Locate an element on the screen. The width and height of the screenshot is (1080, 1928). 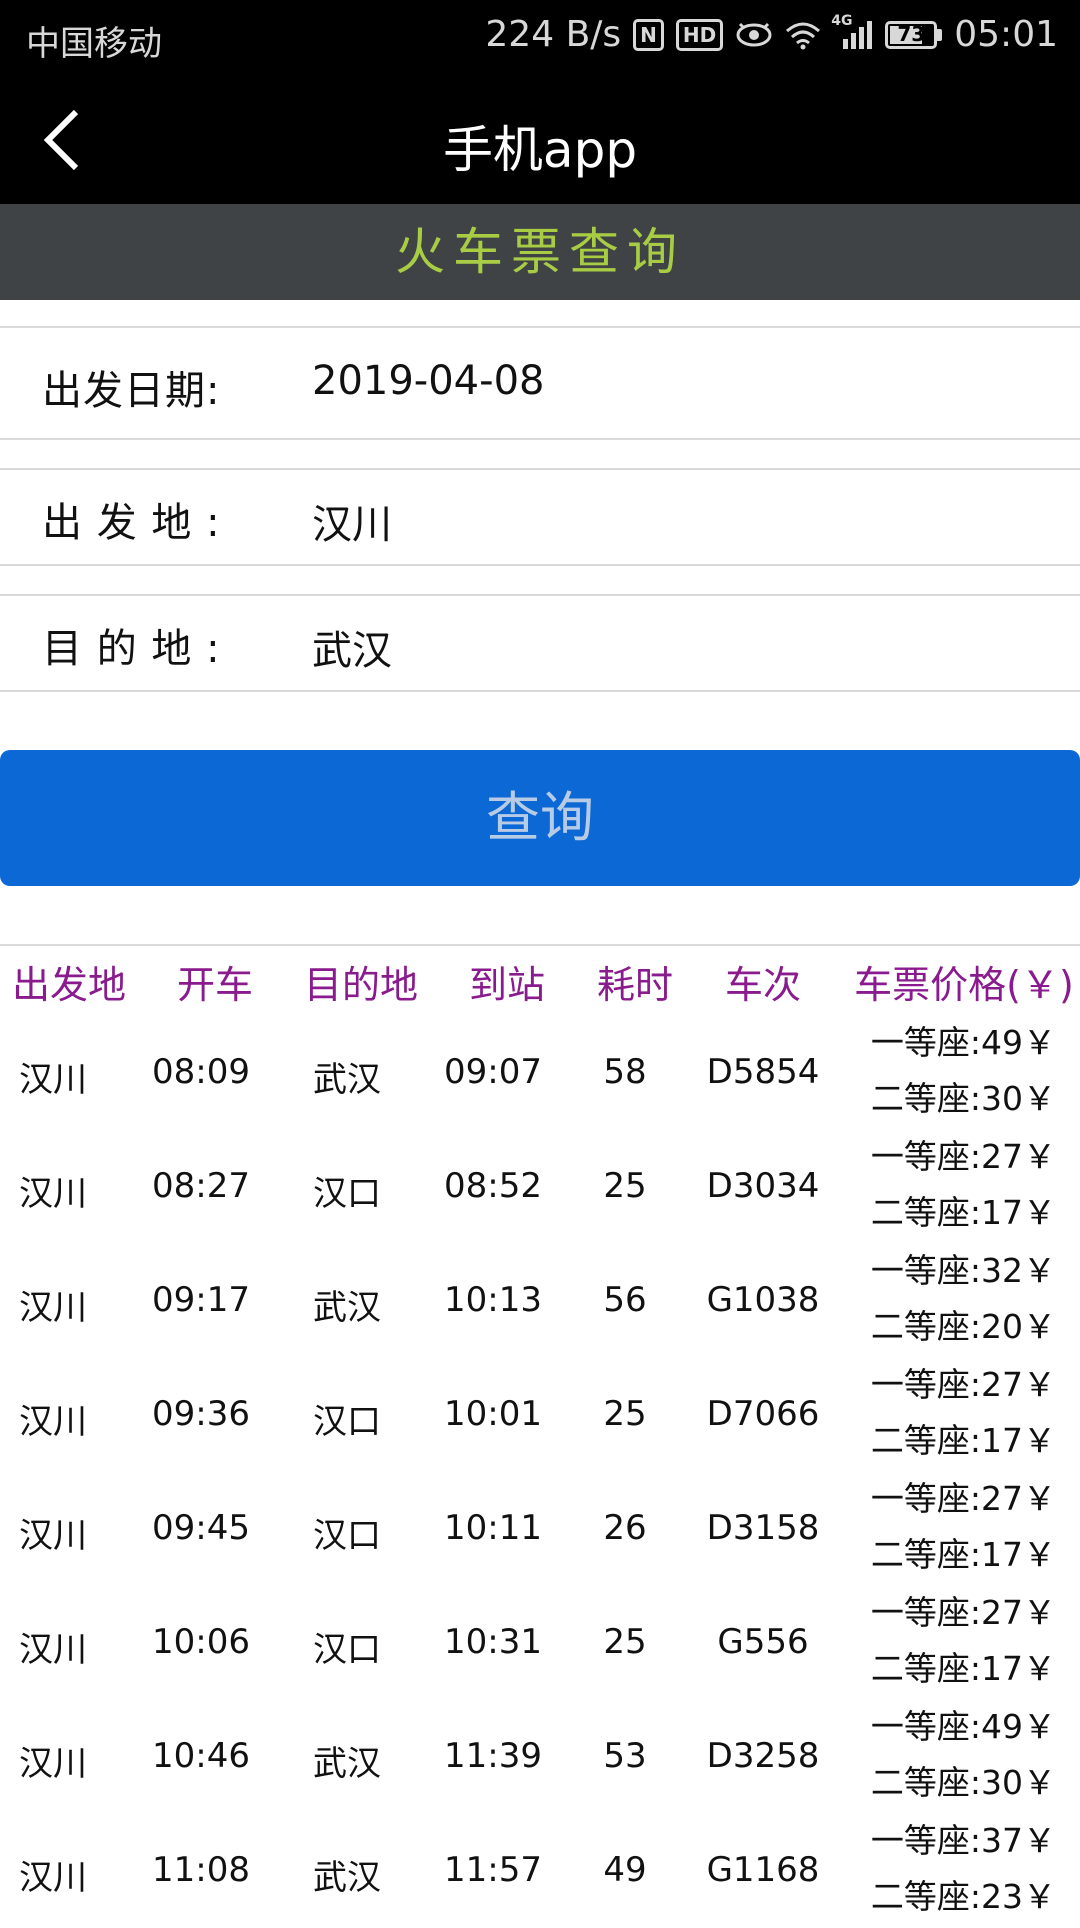
app-bar: 手机app is located at coordinates (540, 139).